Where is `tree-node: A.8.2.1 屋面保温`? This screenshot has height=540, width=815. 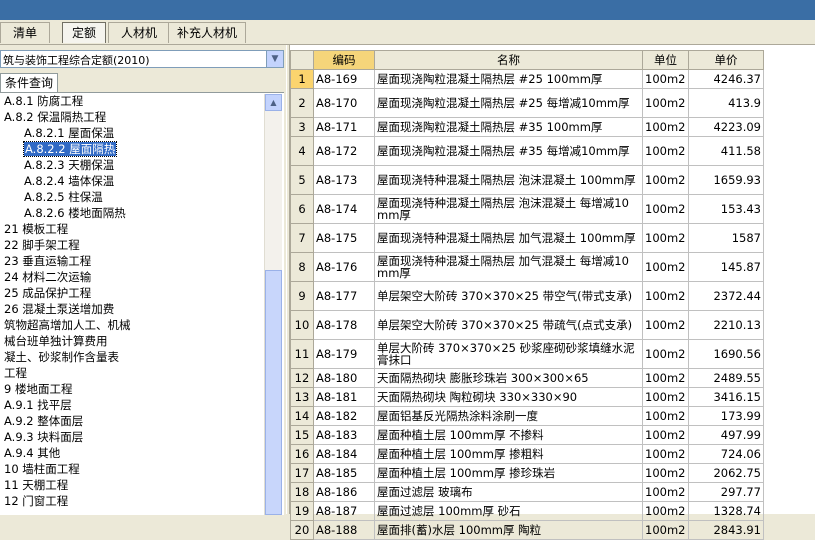 tree-node: A.8.2.1 屋面保温 is located at coordinates (69, 133).